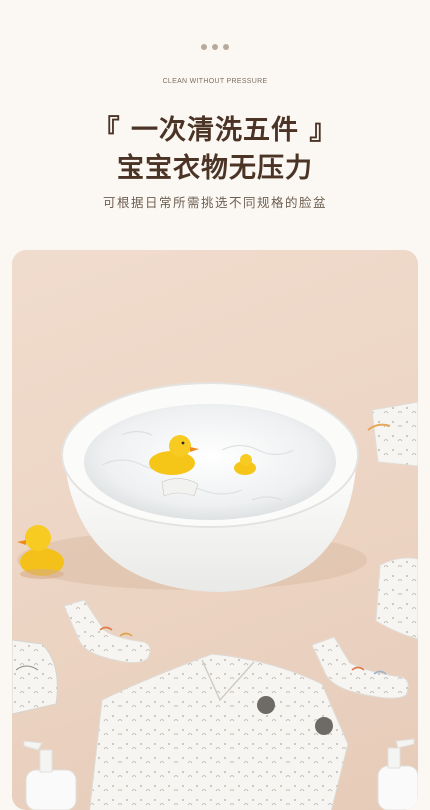 The width and height of the screenshot is (430, 810). What do you see at coordinates (215, 168) in the screenshot?
I see `headline-line-2: 宝宝衣物无压力` at bounding box center [215, 168].